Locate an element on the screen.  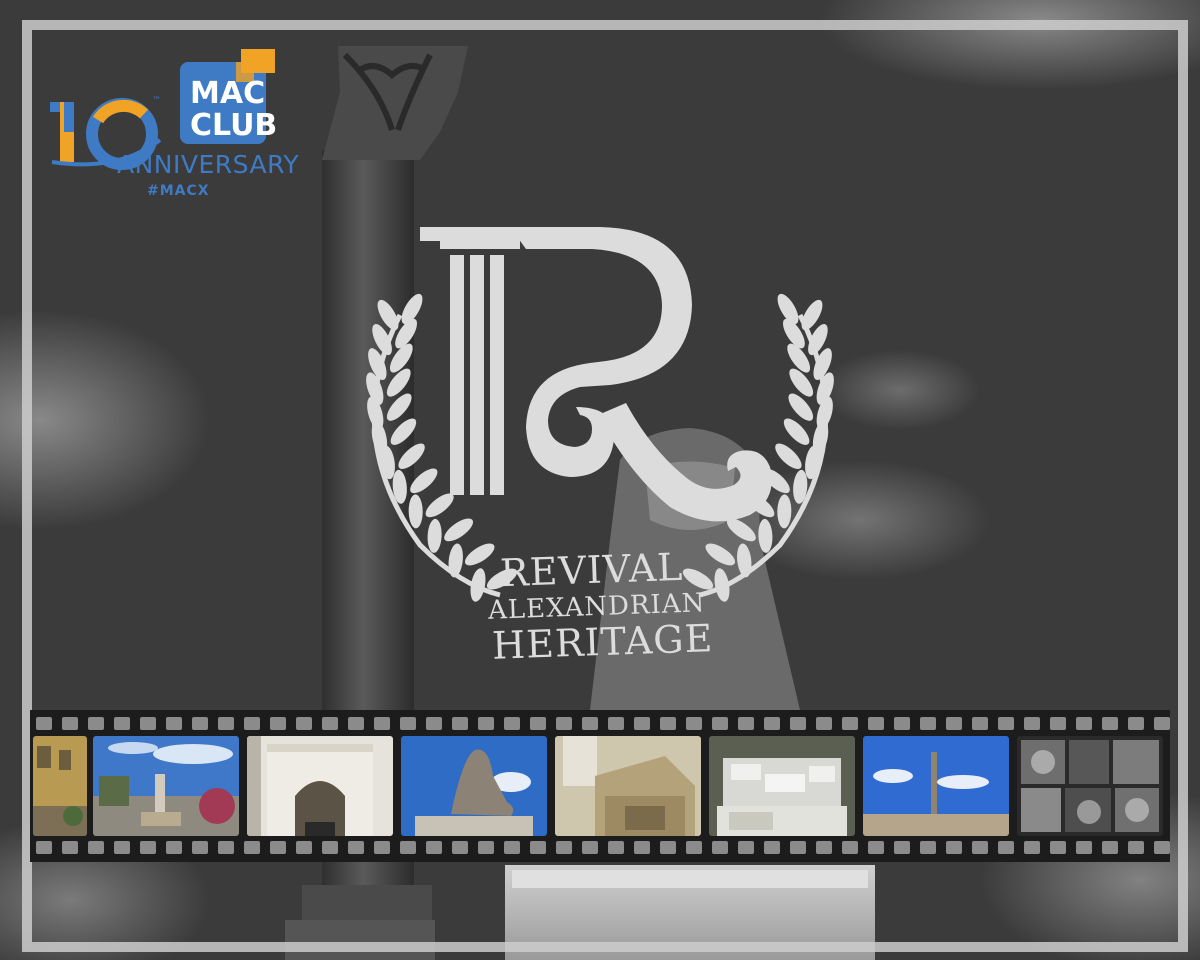
film-photo-yellow-building is located at coordinates (60, 786).